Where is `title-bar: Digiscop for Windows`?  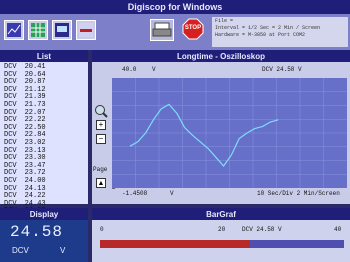
title-bar: Digiscop for Windows is located at coordinates (175, 7).